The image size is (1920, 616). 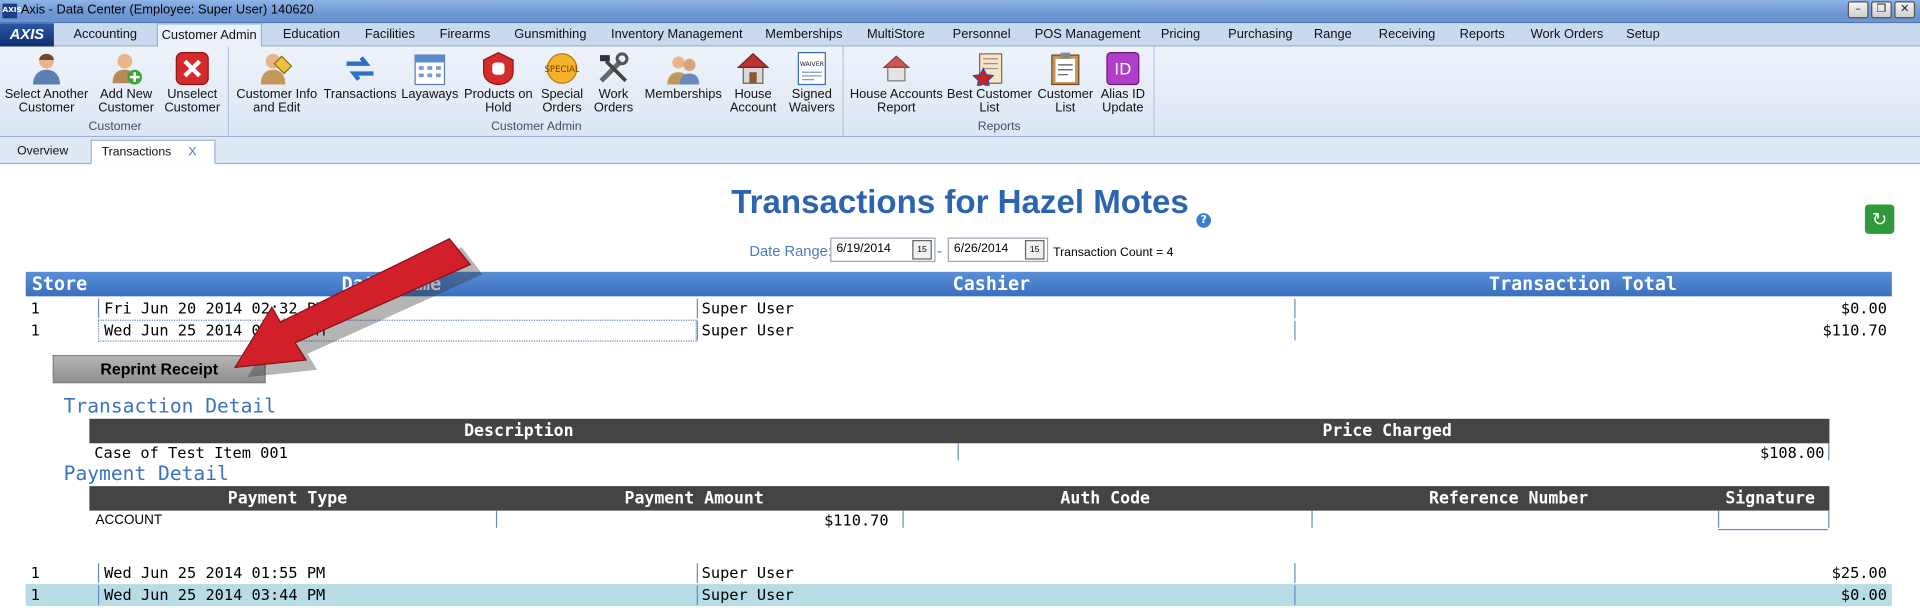 What do you see at coordinates (1905, 10) in the screenshot?
I see `close-icon: ✕` at bounding box center [1905, 10].